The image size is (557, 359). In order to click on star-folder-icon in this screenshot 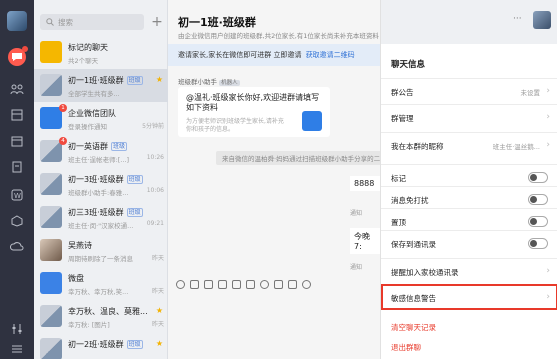, I will do `click(51, 52)`.